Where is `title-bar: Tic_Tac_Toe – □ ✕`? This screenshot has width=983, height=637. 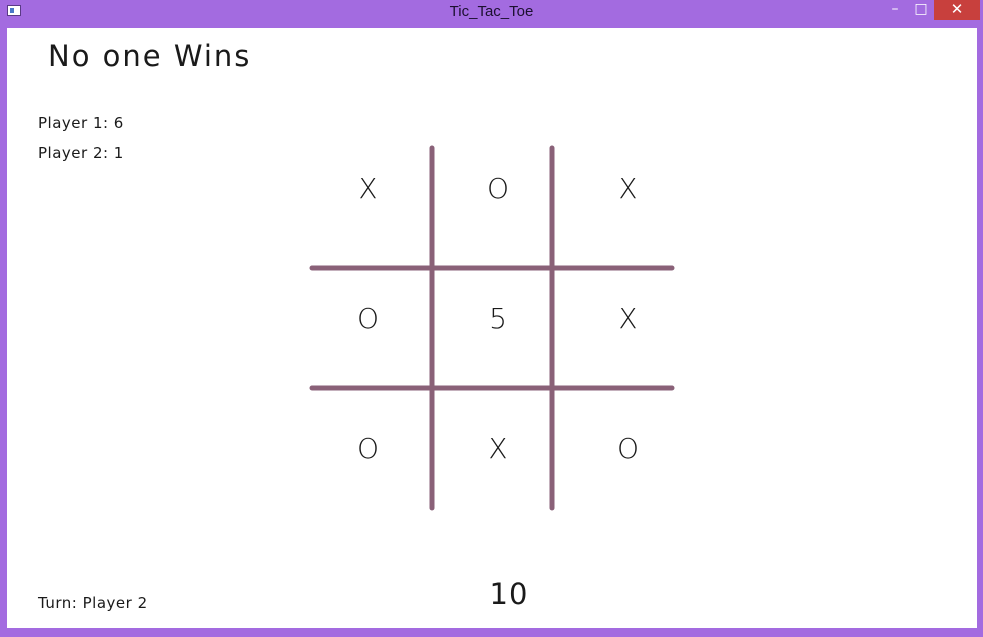 title-bar: Tic_Tac_Toe – □ ✕ is located at coordinates (491, 13).